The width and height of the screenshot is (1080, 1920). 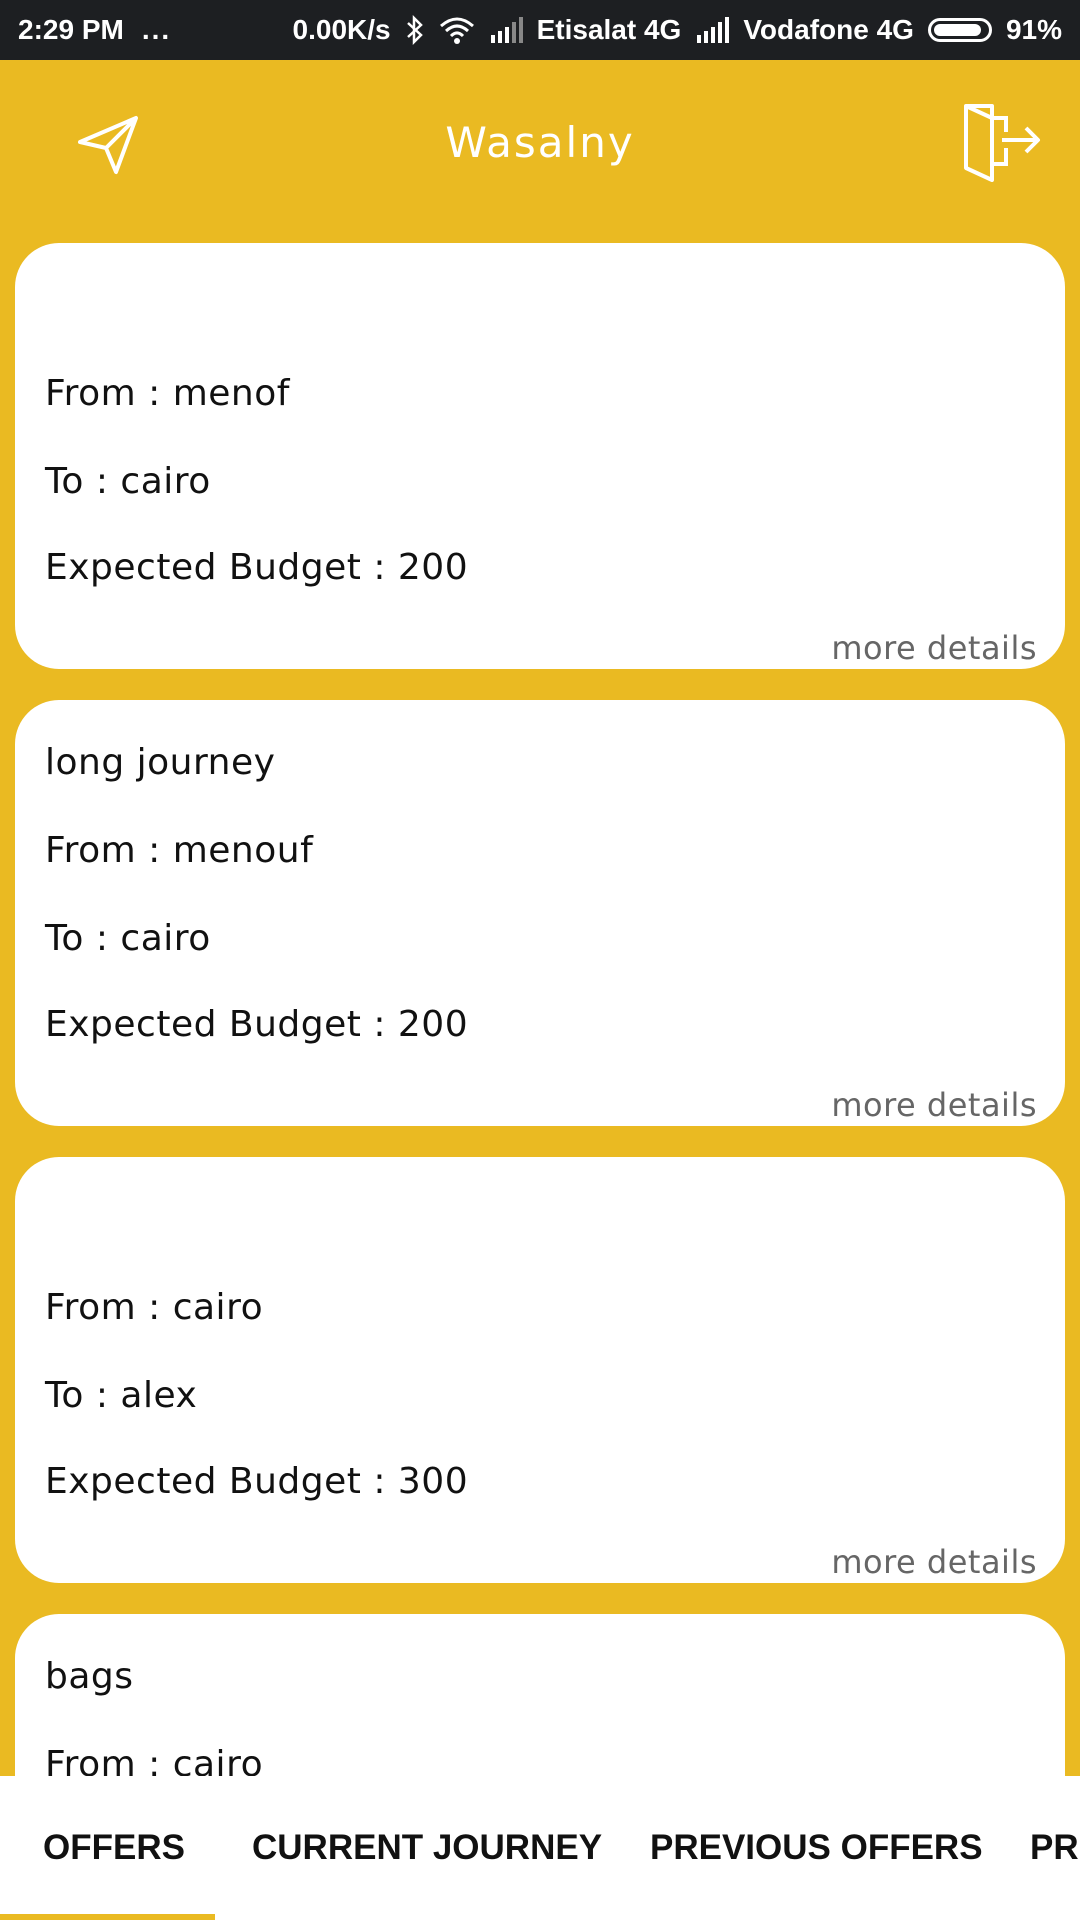 What do you see at coordinates (828, 29) in the screenshot?
I see `carrier-2: Vodafone 4G` at bounding box center [828, 29].